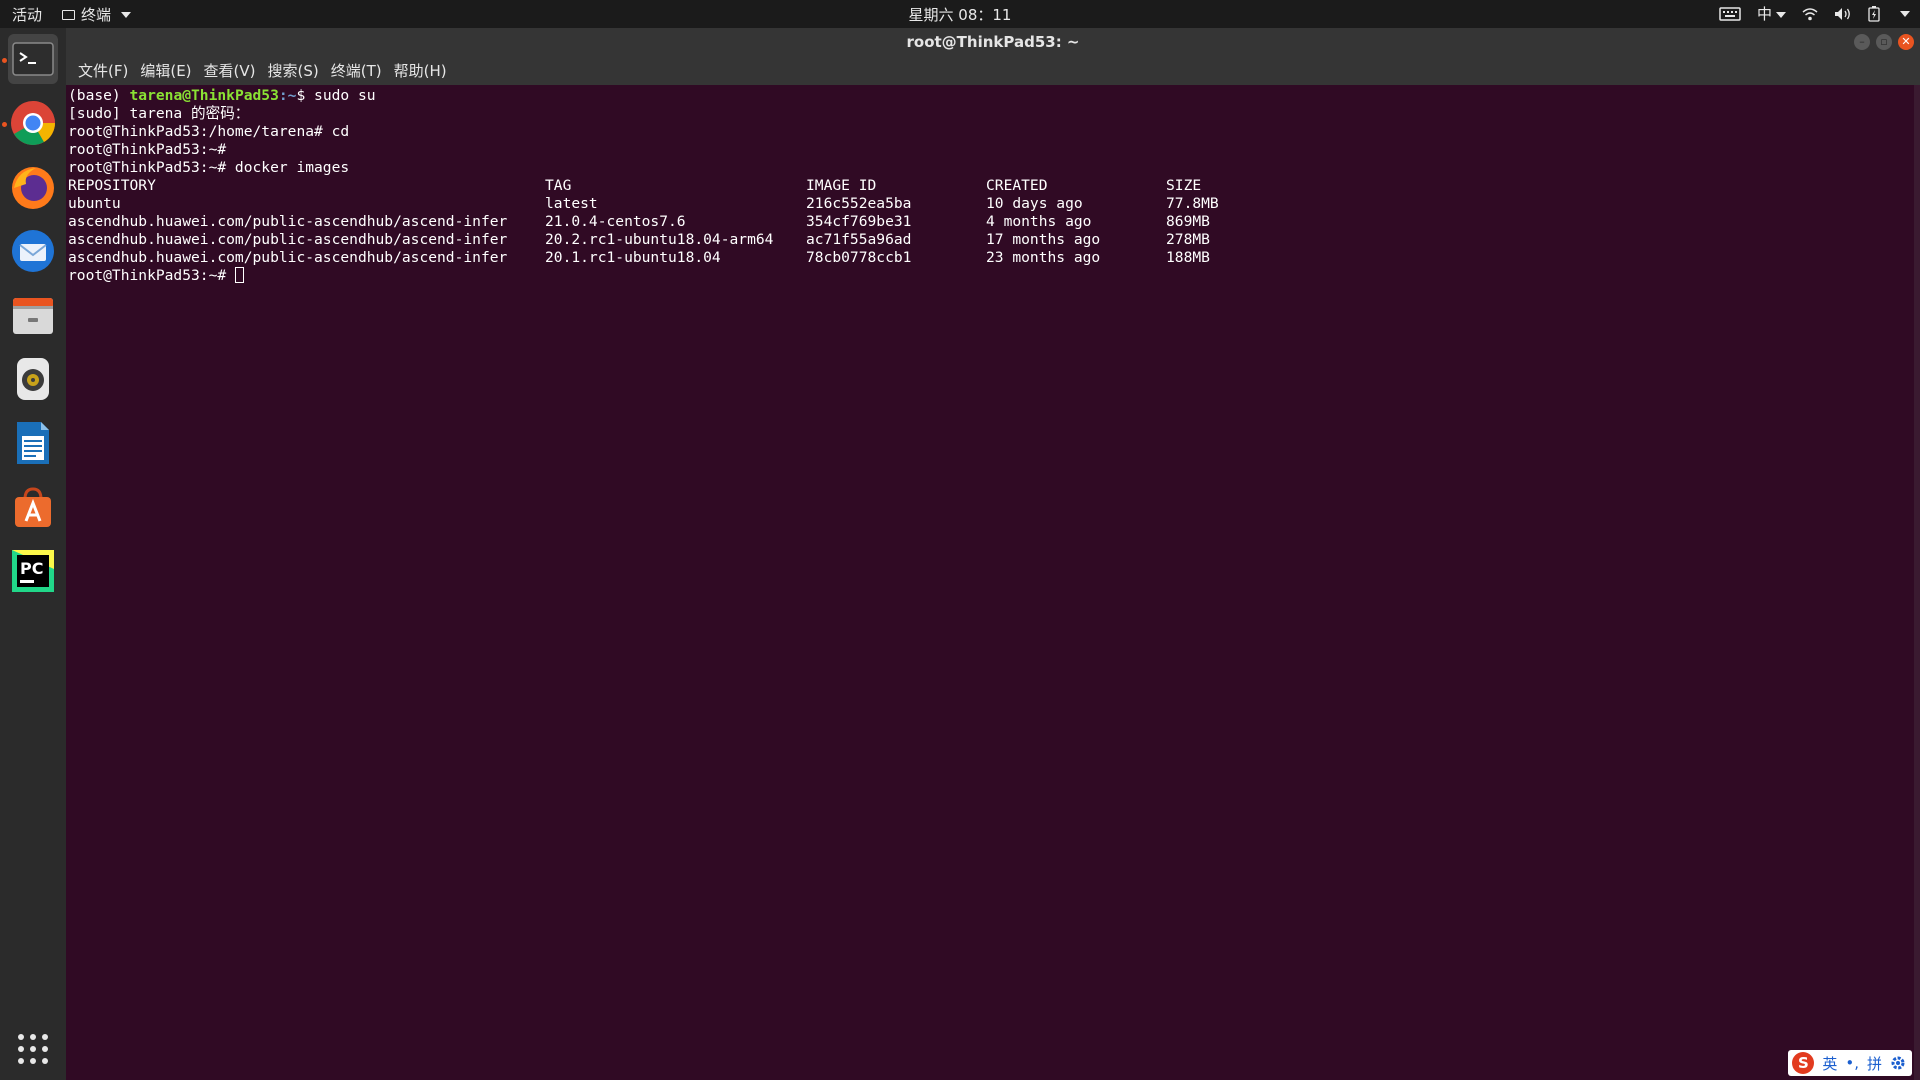 The height and width of the screenshot is (1080, 1920). What do you see at coordinates (230, 70) in the screenshot?
I see `menu-view: 查看(V)` at bounding box center [230, 70].